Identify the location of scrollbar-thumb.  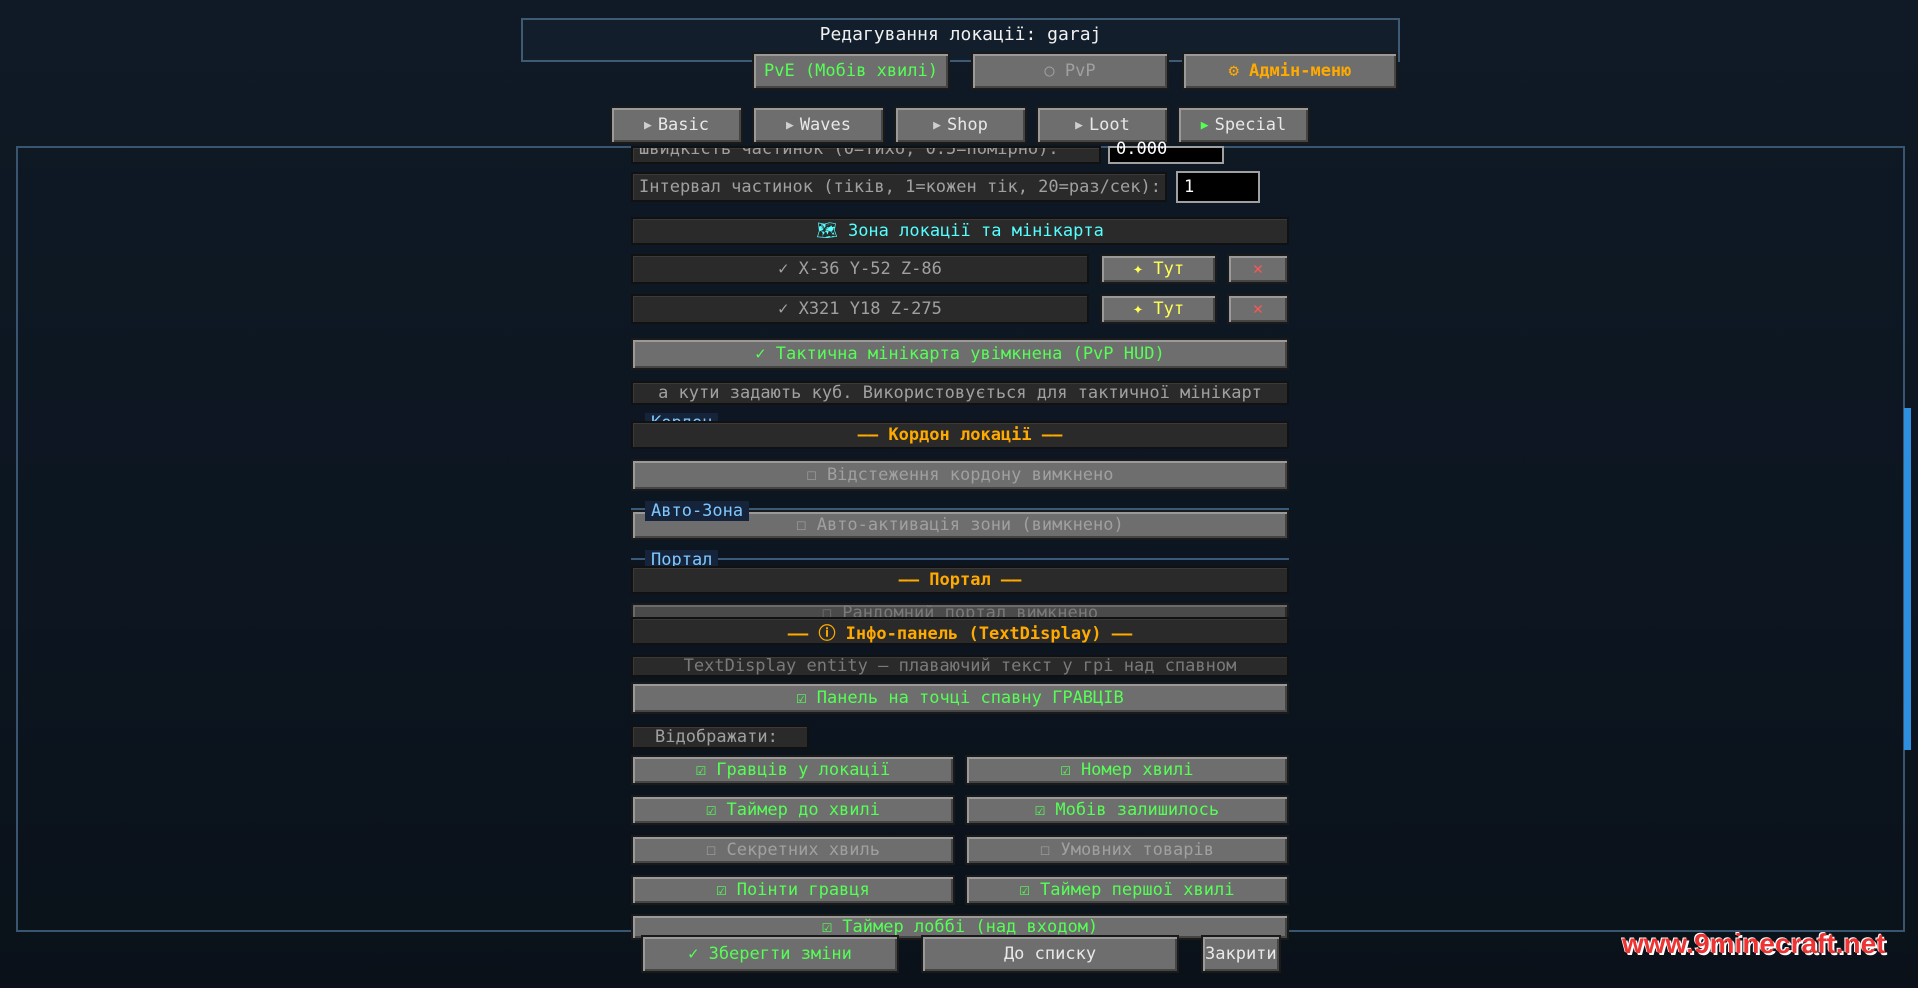
(1907, 579).